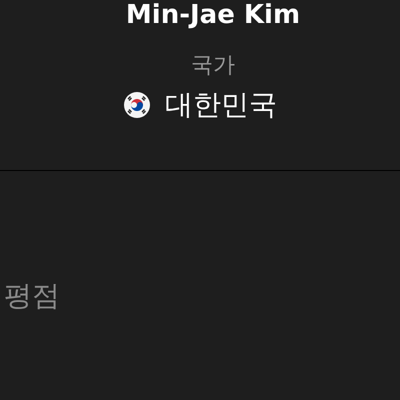 This screenshot has height=400, width=400. I want to click on flag-icon, so click(137, 105).